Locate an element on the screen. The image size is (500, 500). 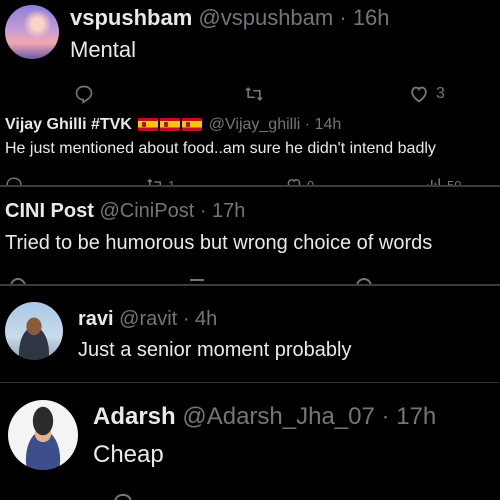
timestamp: 16h is located at coordinates (371, 17).